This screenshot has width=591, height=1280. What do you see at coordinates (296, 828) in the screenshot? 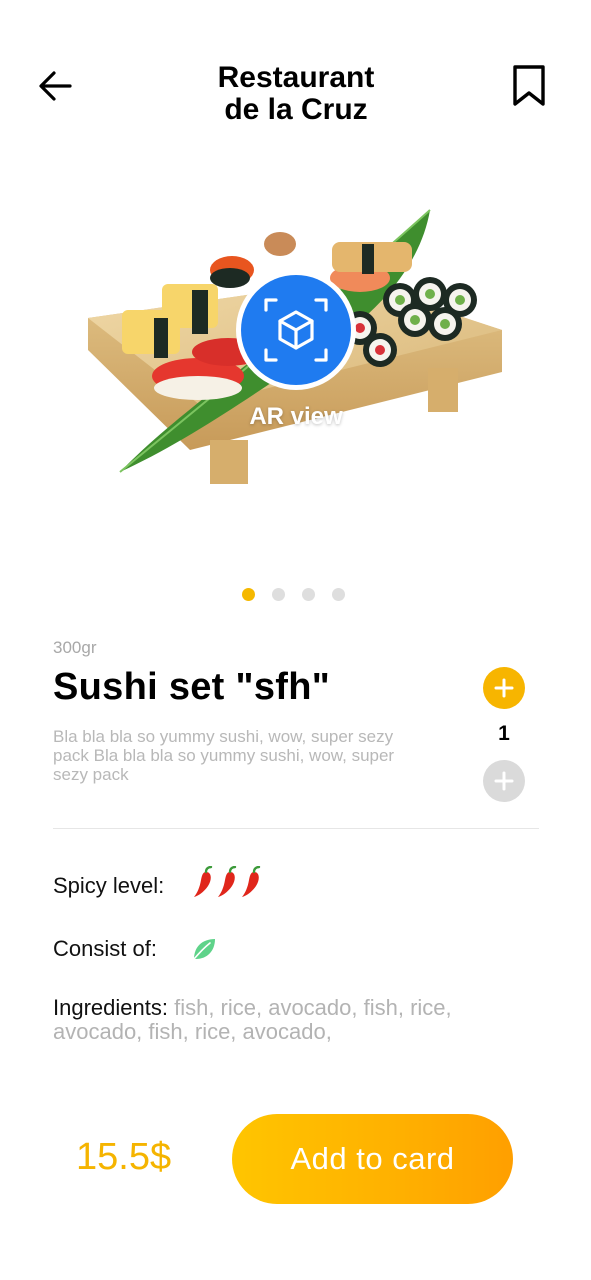
I see `divider` at bounding box center [296, 828].